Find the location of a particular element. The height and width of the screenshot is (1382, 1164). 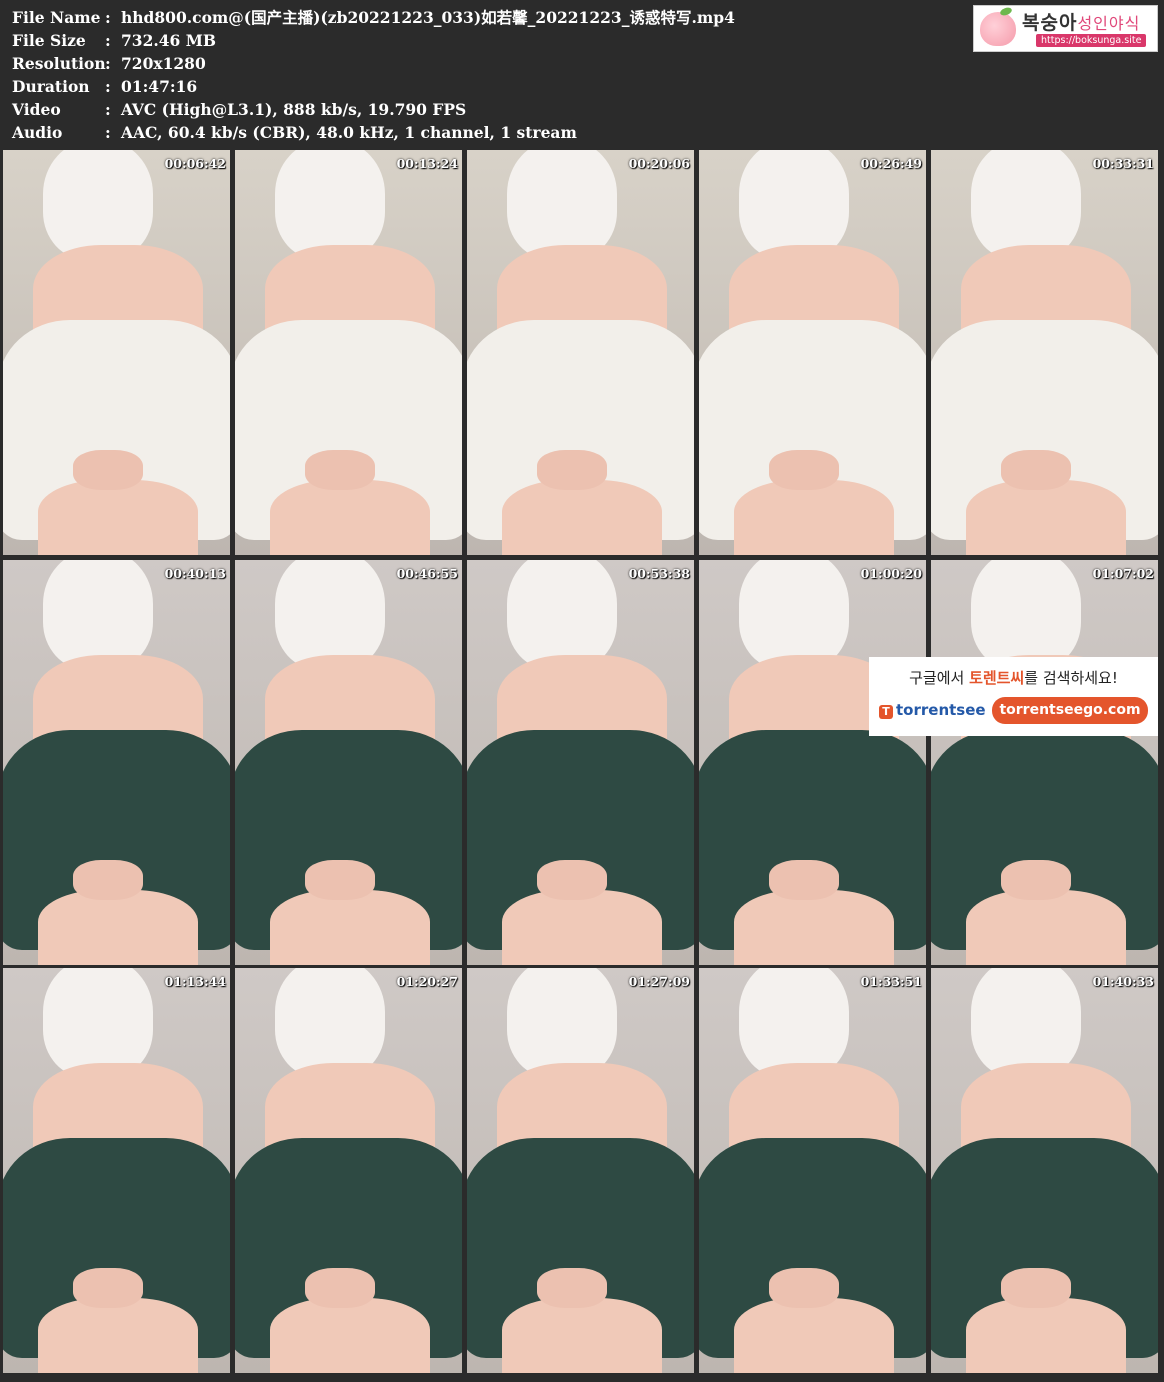

info-key: File Name is located at coordinates (56, 17).